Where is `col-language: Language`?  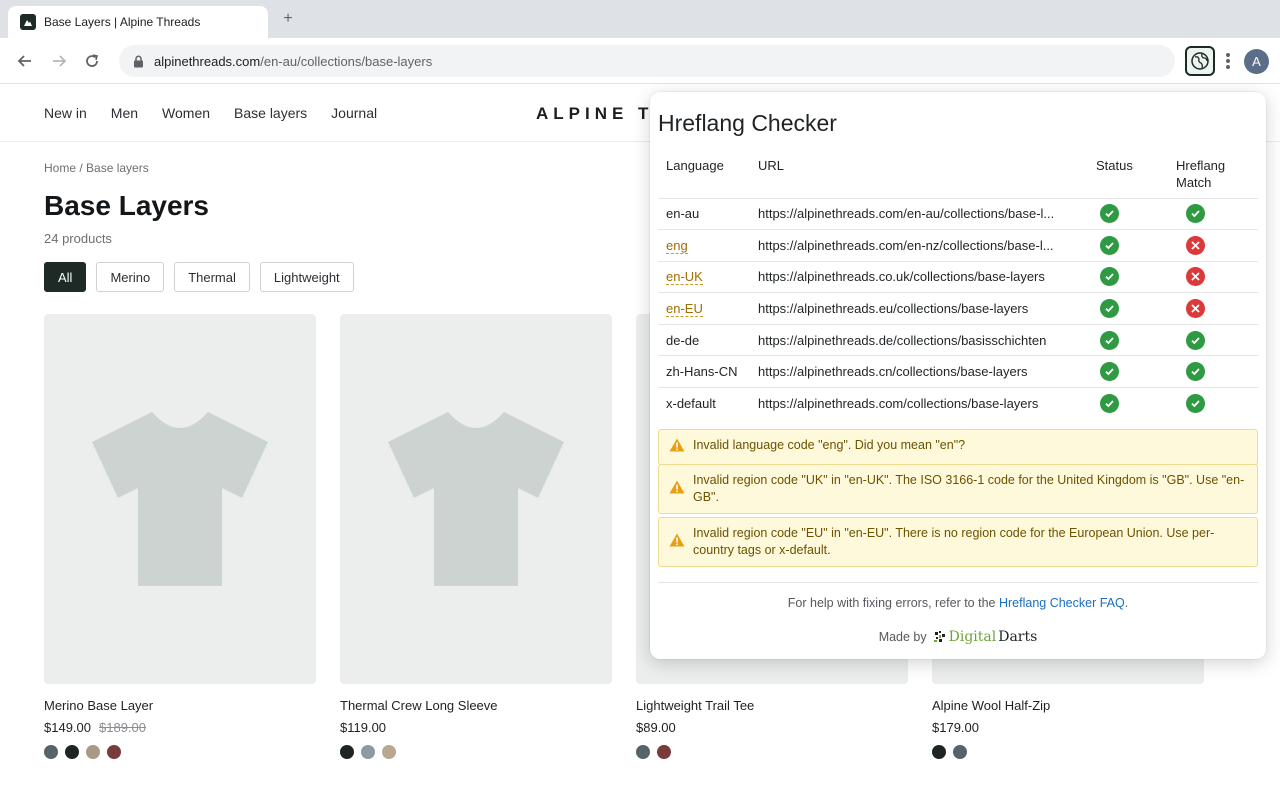 col-language: Language is located at coordinates (695, 165).